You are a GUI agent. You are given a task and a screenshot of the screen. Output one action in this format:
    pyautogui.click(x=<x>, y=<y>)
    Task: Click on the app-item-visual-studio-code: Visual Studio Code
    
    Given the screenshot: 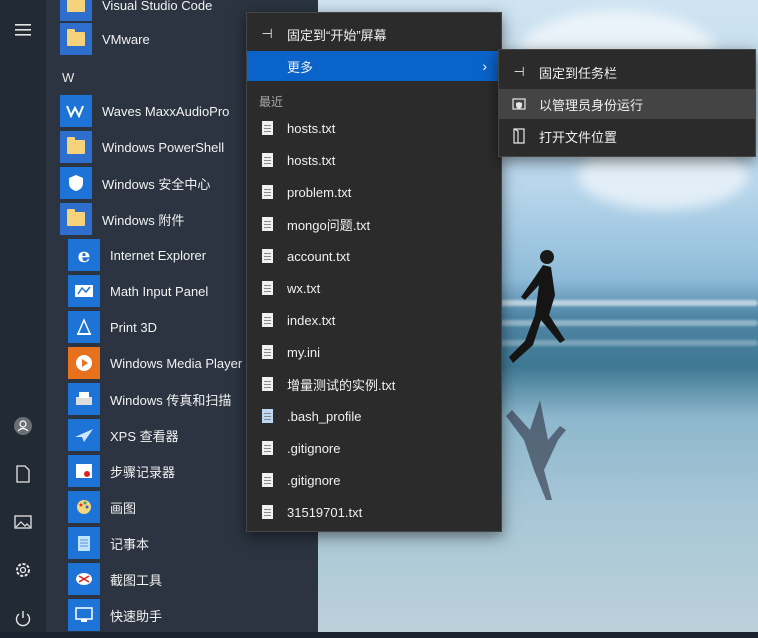 What is the action you would take?
    pyautogui.click(x=136, y=11)
    